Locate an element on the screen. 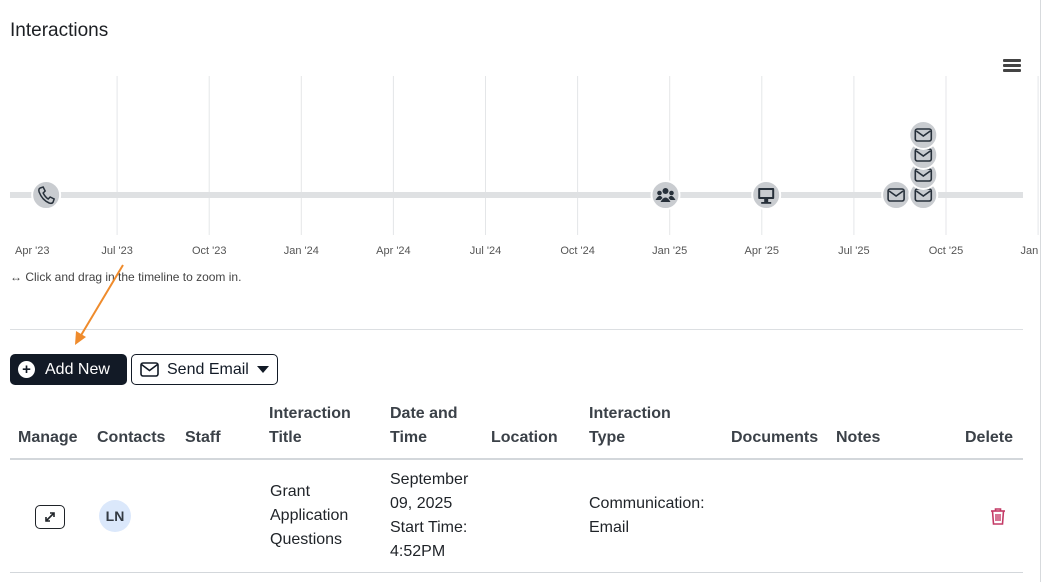 Image resolution: width=1047 pixels, height=582 pixels. timeline-axis-label: Jul '23 is located at coordinates (116, 251).